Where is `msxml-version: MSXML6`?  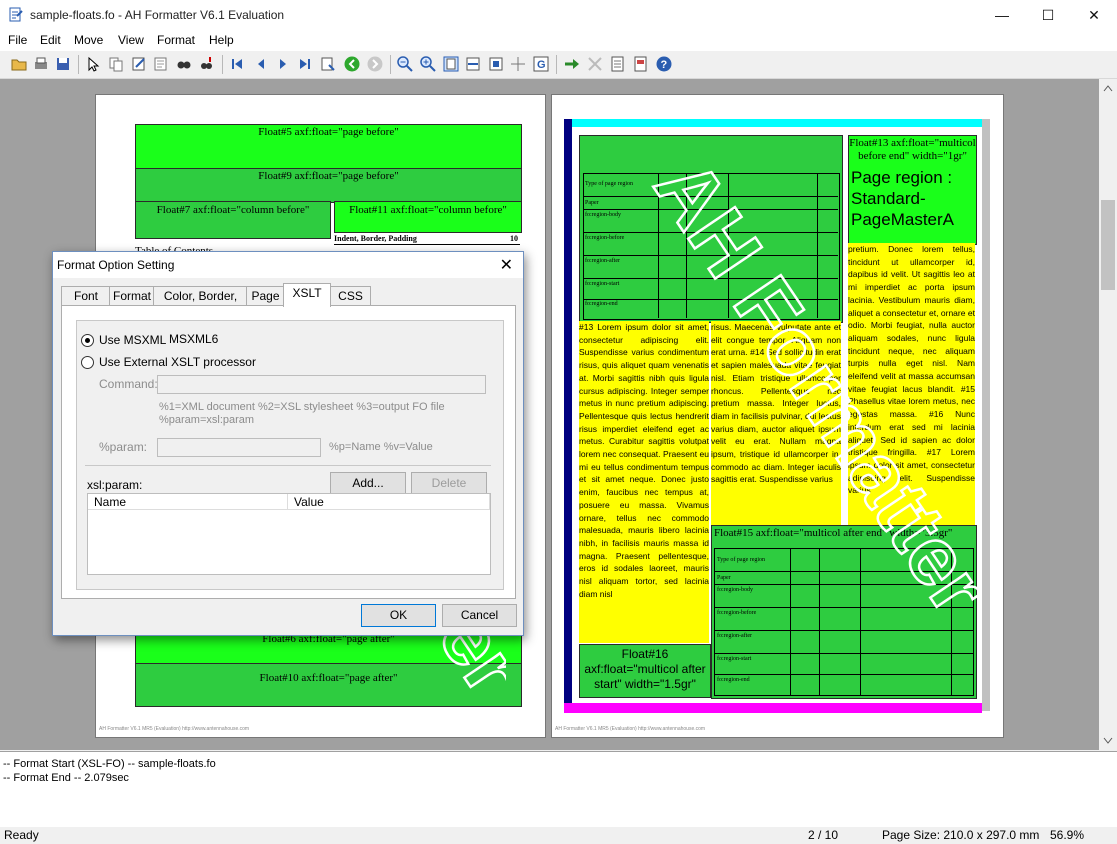 msxml-version: MSXML6 is located at coordinates (194, 339).